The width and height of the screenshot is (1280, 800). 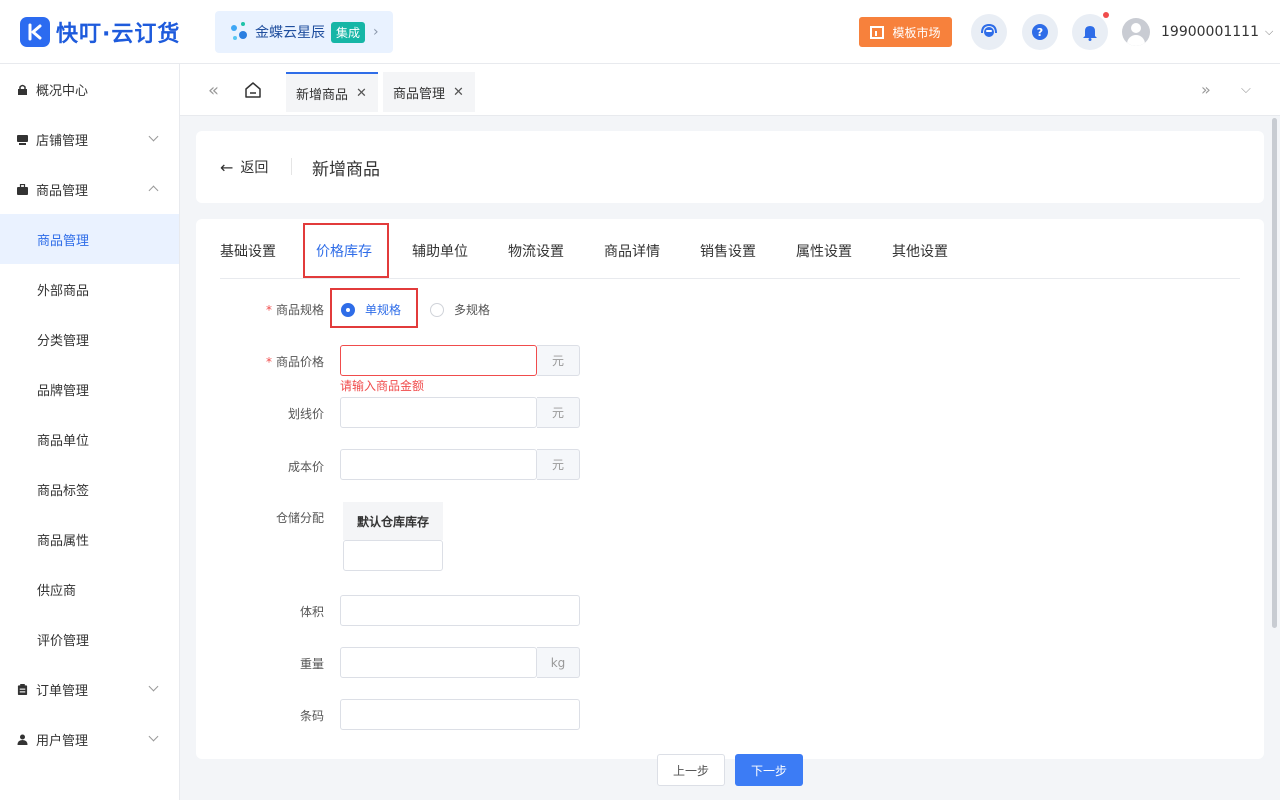 What do you see at coordinates (419, 94) in the screenshot?
I see `tab-label: 商品管理` at bounding box center [419, 94].